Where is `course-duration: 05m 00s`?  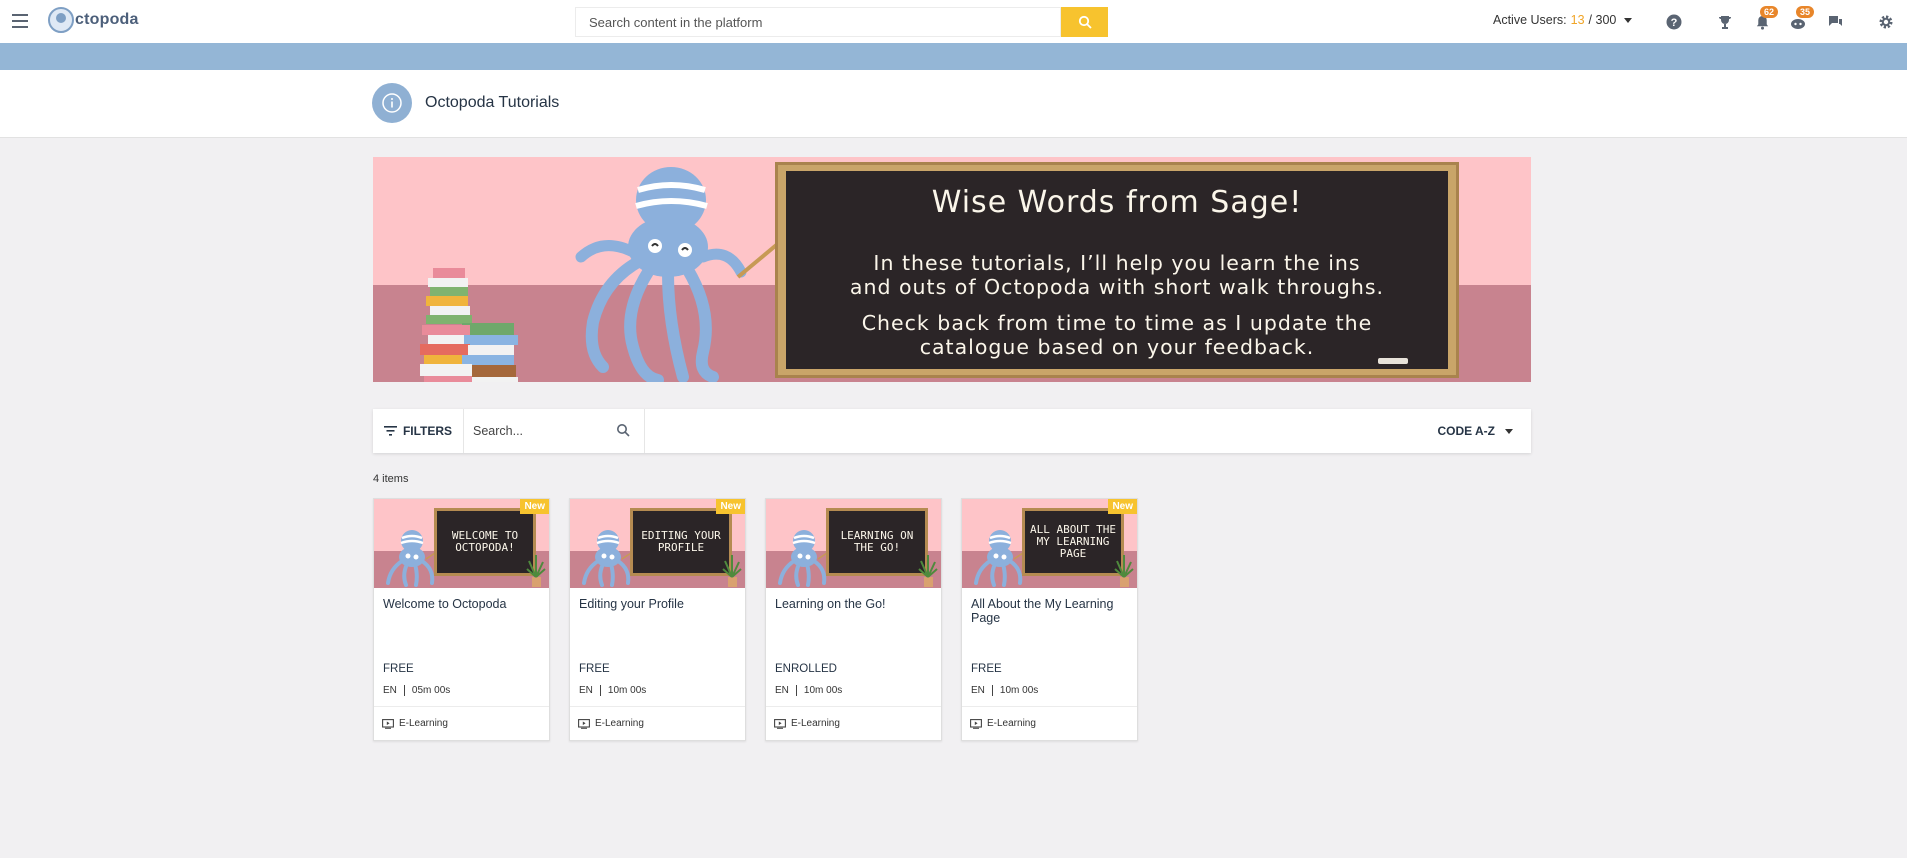
course-duration: 05m 00s is located at coordinates (431, 690).